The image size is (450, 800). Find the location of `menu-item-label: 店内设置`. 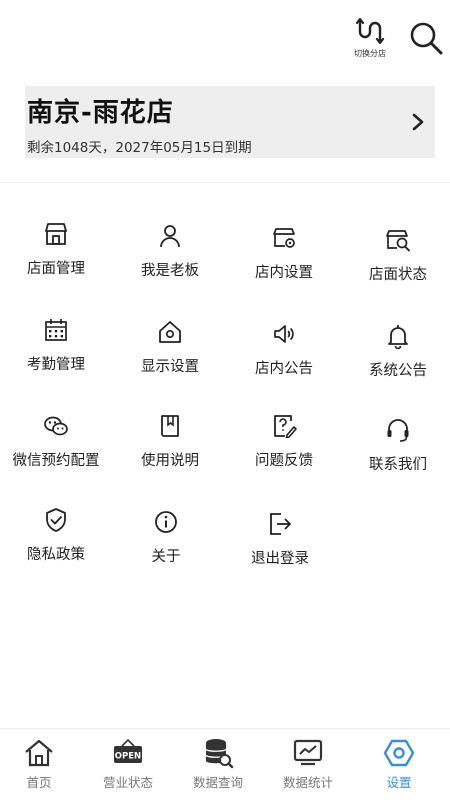

menu-item-label: 店内设置 is located at coordinates (284, 273).